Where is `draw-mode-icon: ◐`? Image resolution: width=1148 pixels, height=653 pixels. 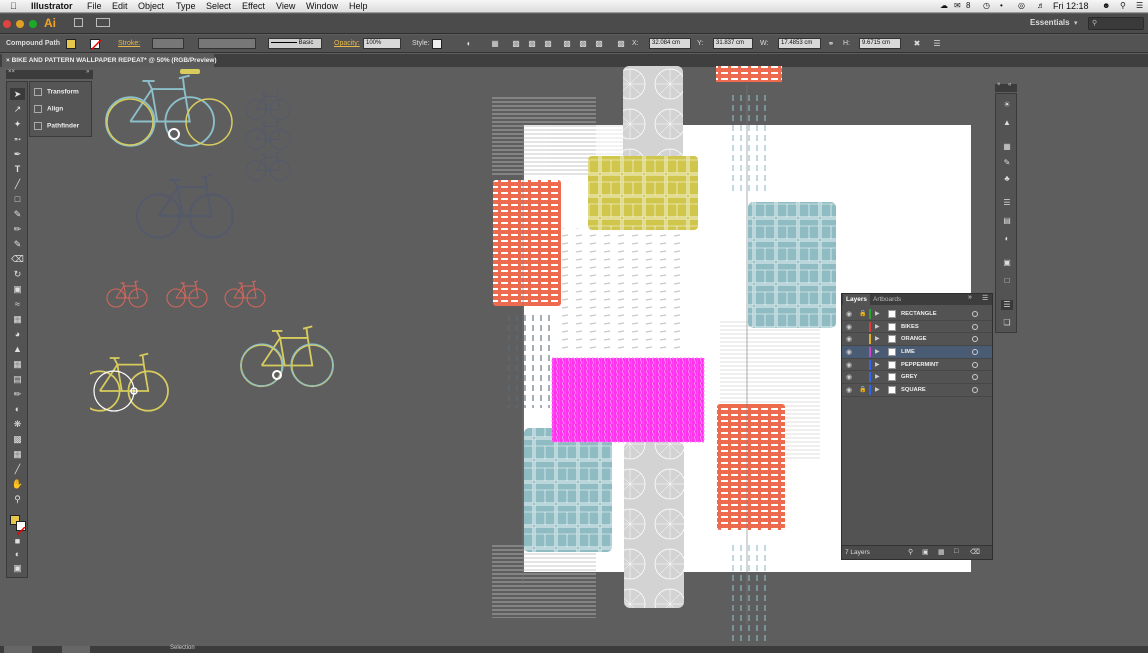
draw-mode-icon: ◐ is located at coordinates (17, 554).